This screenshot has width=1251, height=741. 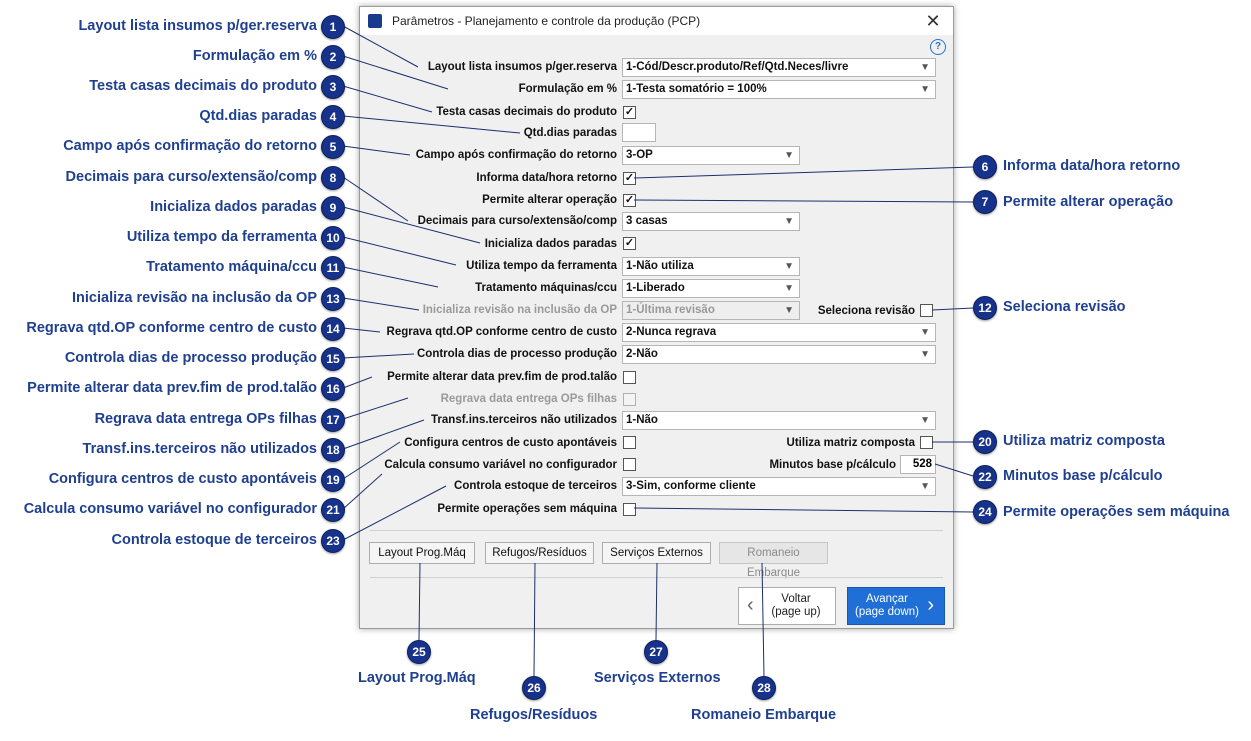 I want to click on voltar-button: ‹ Voltar (page up), so click(x=787, y=606).